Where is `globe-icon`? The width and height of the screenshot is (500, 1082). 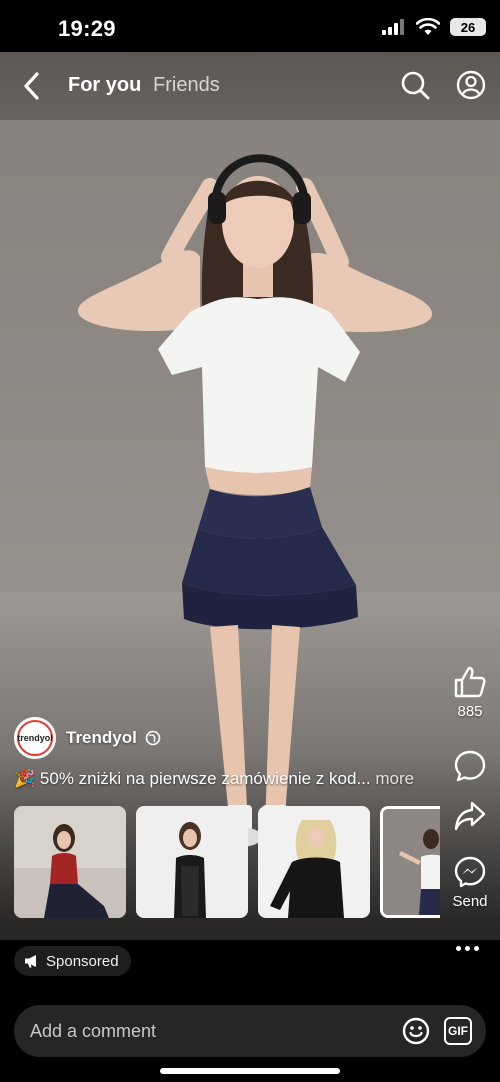
globe-icon is located at coordinates (153, 738).